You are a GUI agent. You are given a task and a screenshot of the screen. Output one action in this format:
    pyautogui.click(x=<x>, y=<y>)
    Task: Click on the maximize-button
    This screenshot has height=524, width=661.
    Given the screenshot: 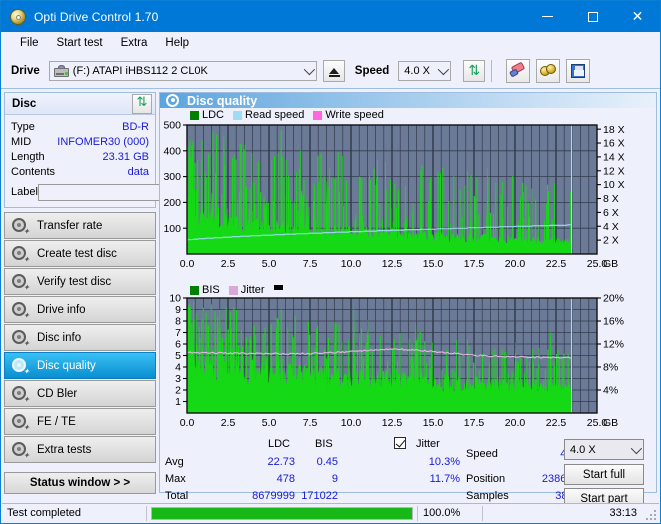 What is the action you would take?
    pyautogui.click(x=592, y=16)
    